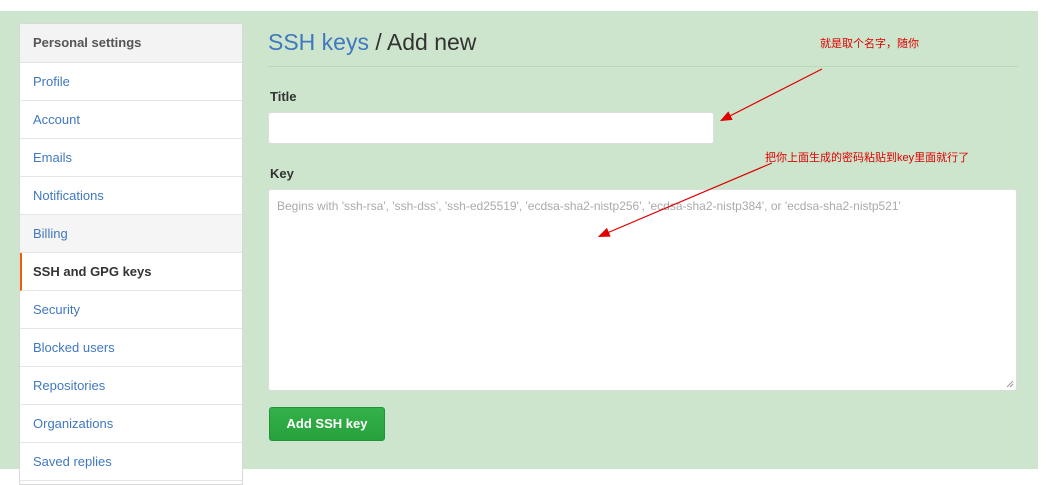 Image resolution: width=1049 pixels, height=485 pixels. What do you see at coordinates (1010, 384) in the screenshot?
I see `resize-grip-icon` at bounding box center [1010, 384].